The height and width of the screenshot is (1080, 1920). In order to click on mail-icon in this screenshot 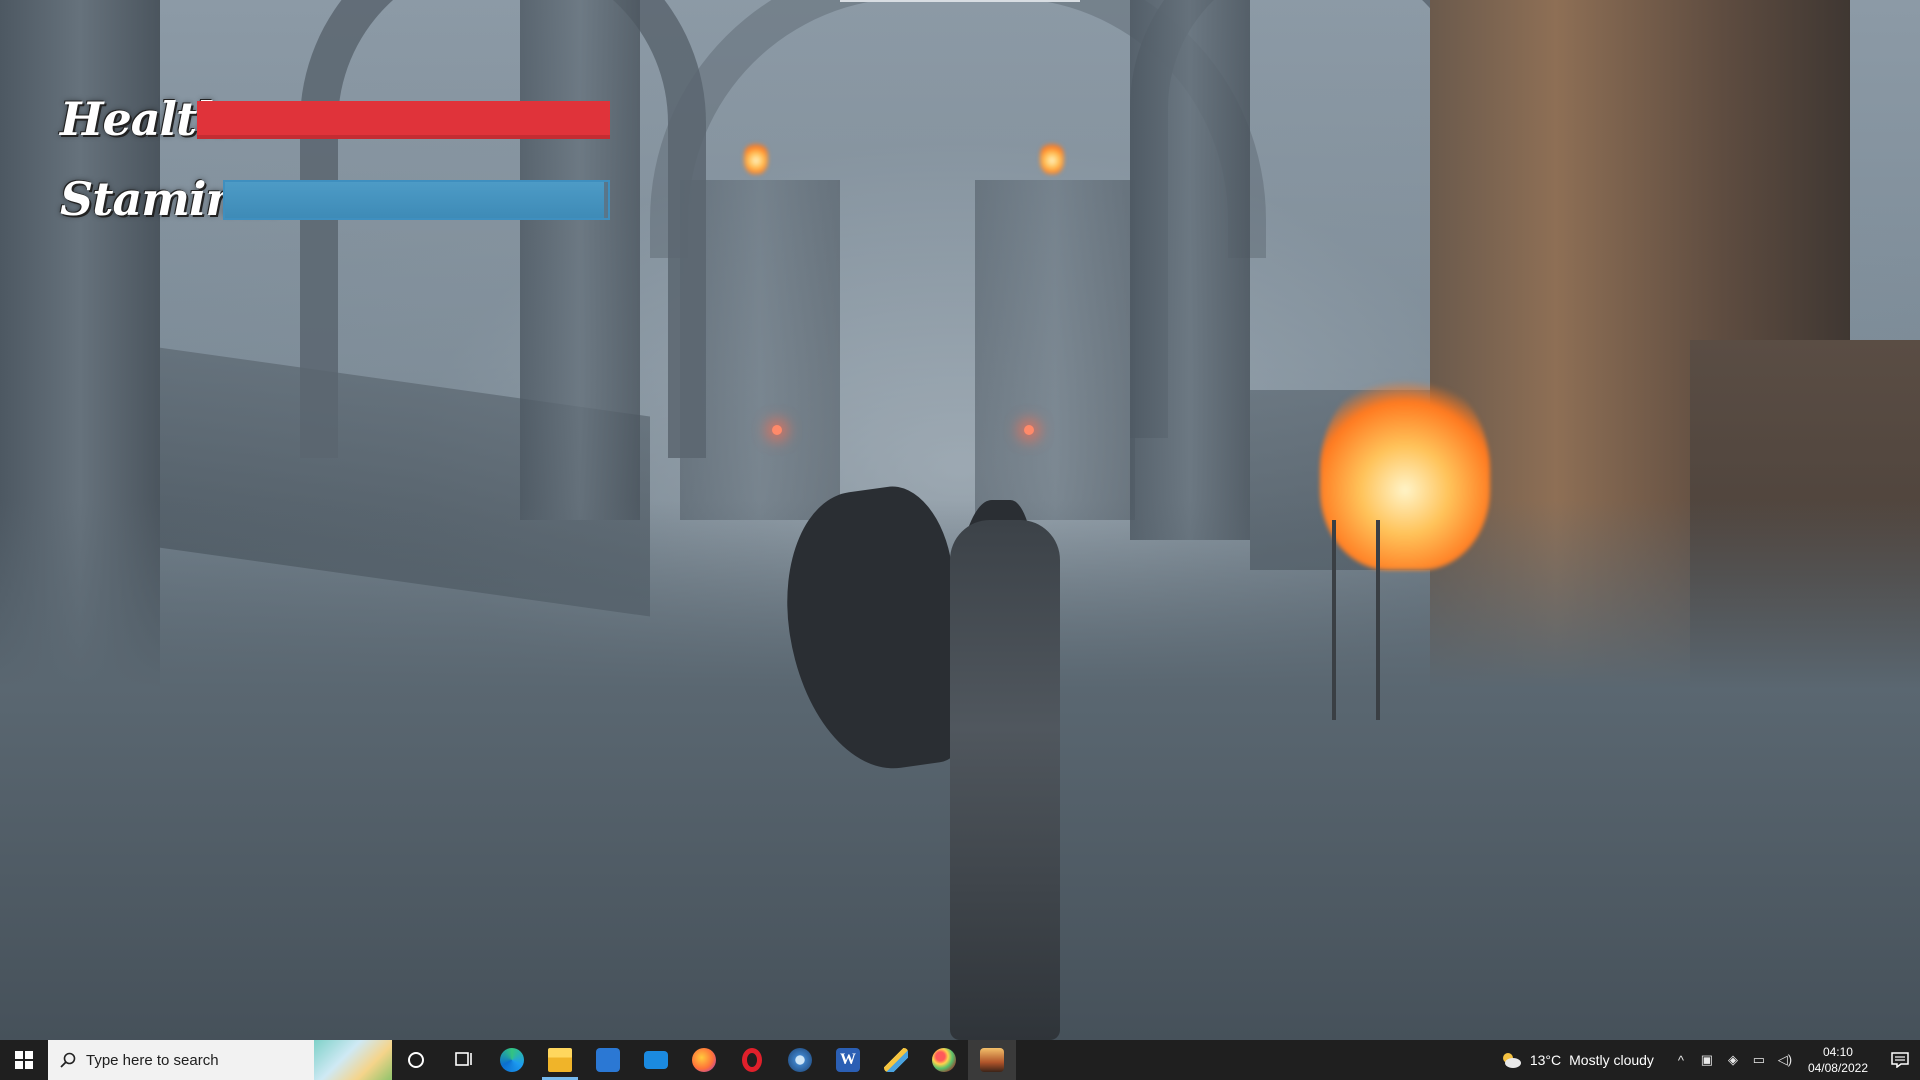, I will do `click(656, 1060)`.